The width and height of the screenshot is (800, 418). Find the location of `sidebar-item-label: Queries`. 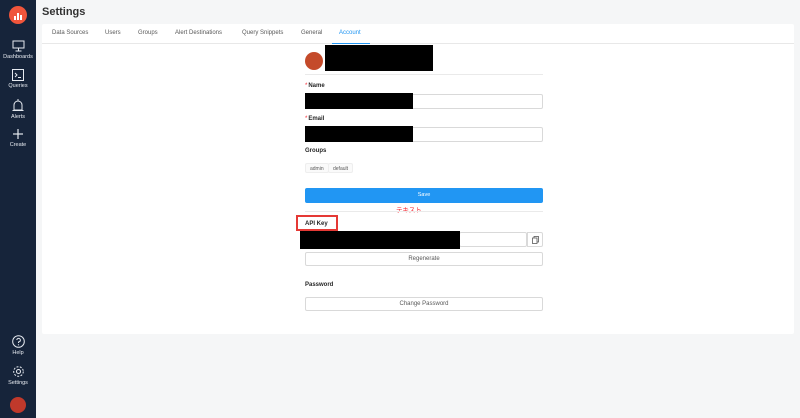

sidebar-item-label: Queries is located at coordinates (18, 86).